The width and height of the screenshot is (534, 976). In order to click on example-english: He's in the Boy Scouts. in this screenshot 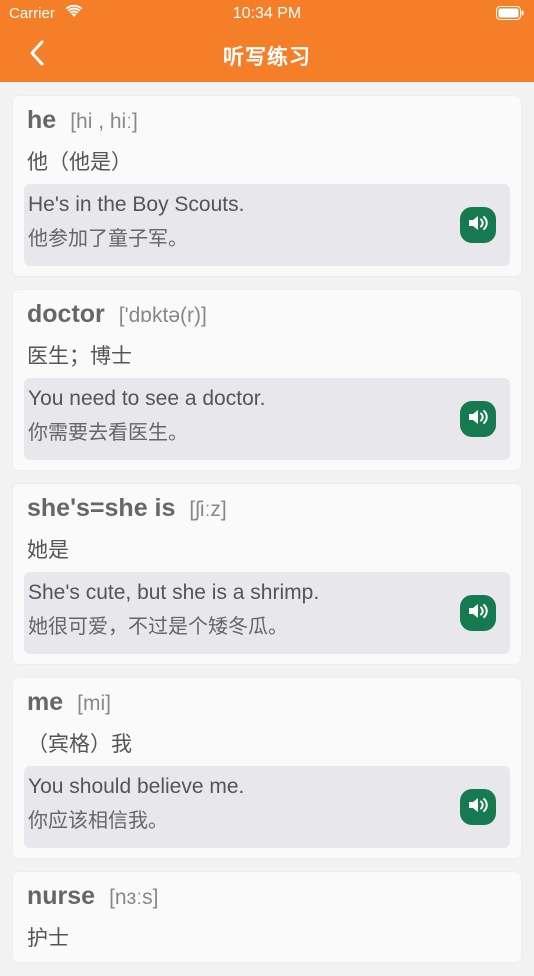, I will do `click(136, 204)`.